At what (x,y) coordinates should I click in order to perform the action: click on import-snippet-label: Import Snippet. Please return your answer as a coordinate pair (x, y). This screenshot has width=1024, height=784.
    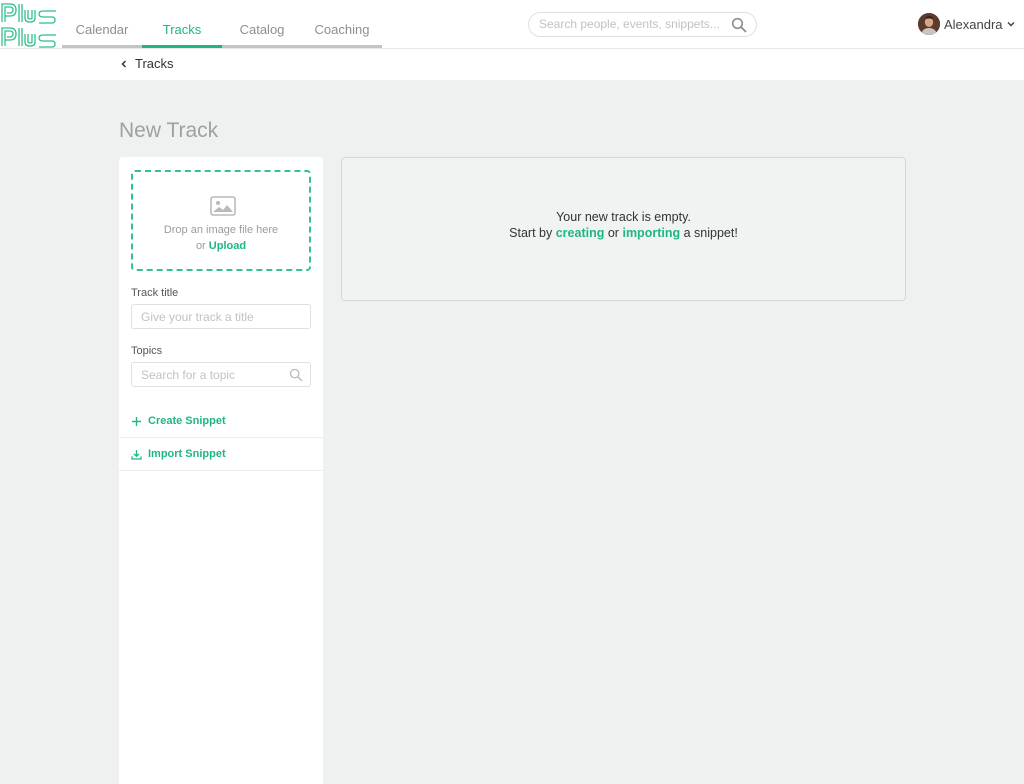
    Looking at the image, I should click on (187, 454).